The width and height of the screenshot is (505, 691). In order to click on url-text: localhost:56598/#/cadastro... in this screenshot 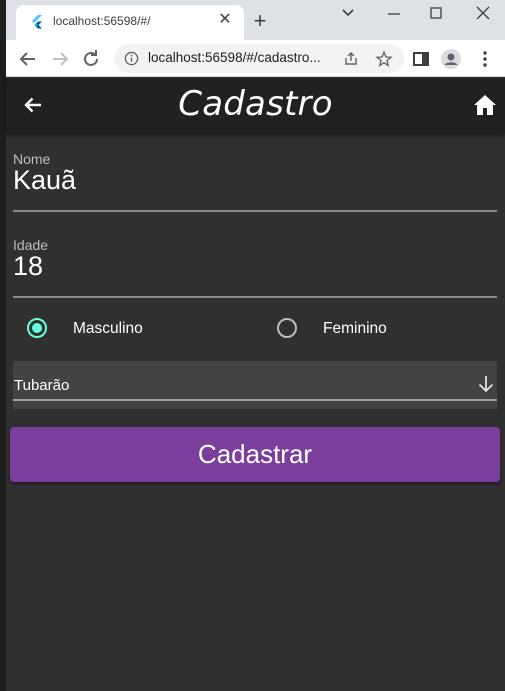, I will do `click(241, 57)`.